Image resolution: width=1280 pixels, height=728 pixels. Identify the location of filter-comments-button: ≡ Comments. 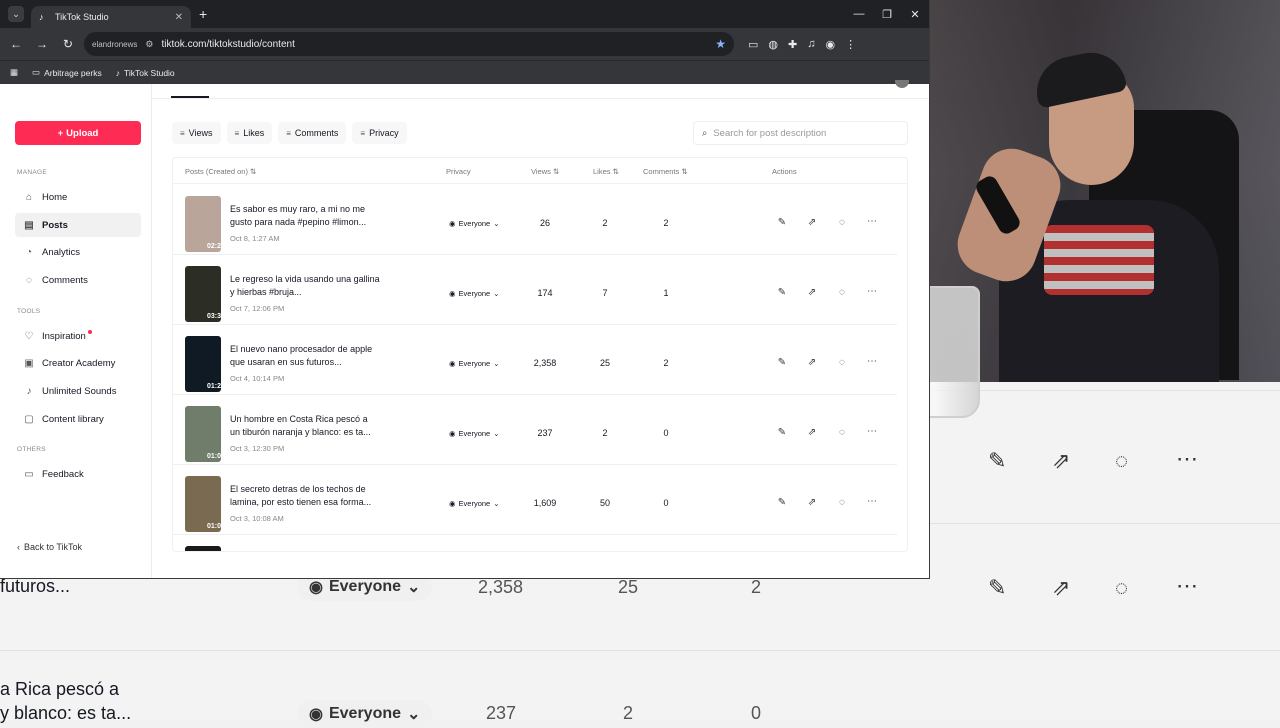
(312, 133).